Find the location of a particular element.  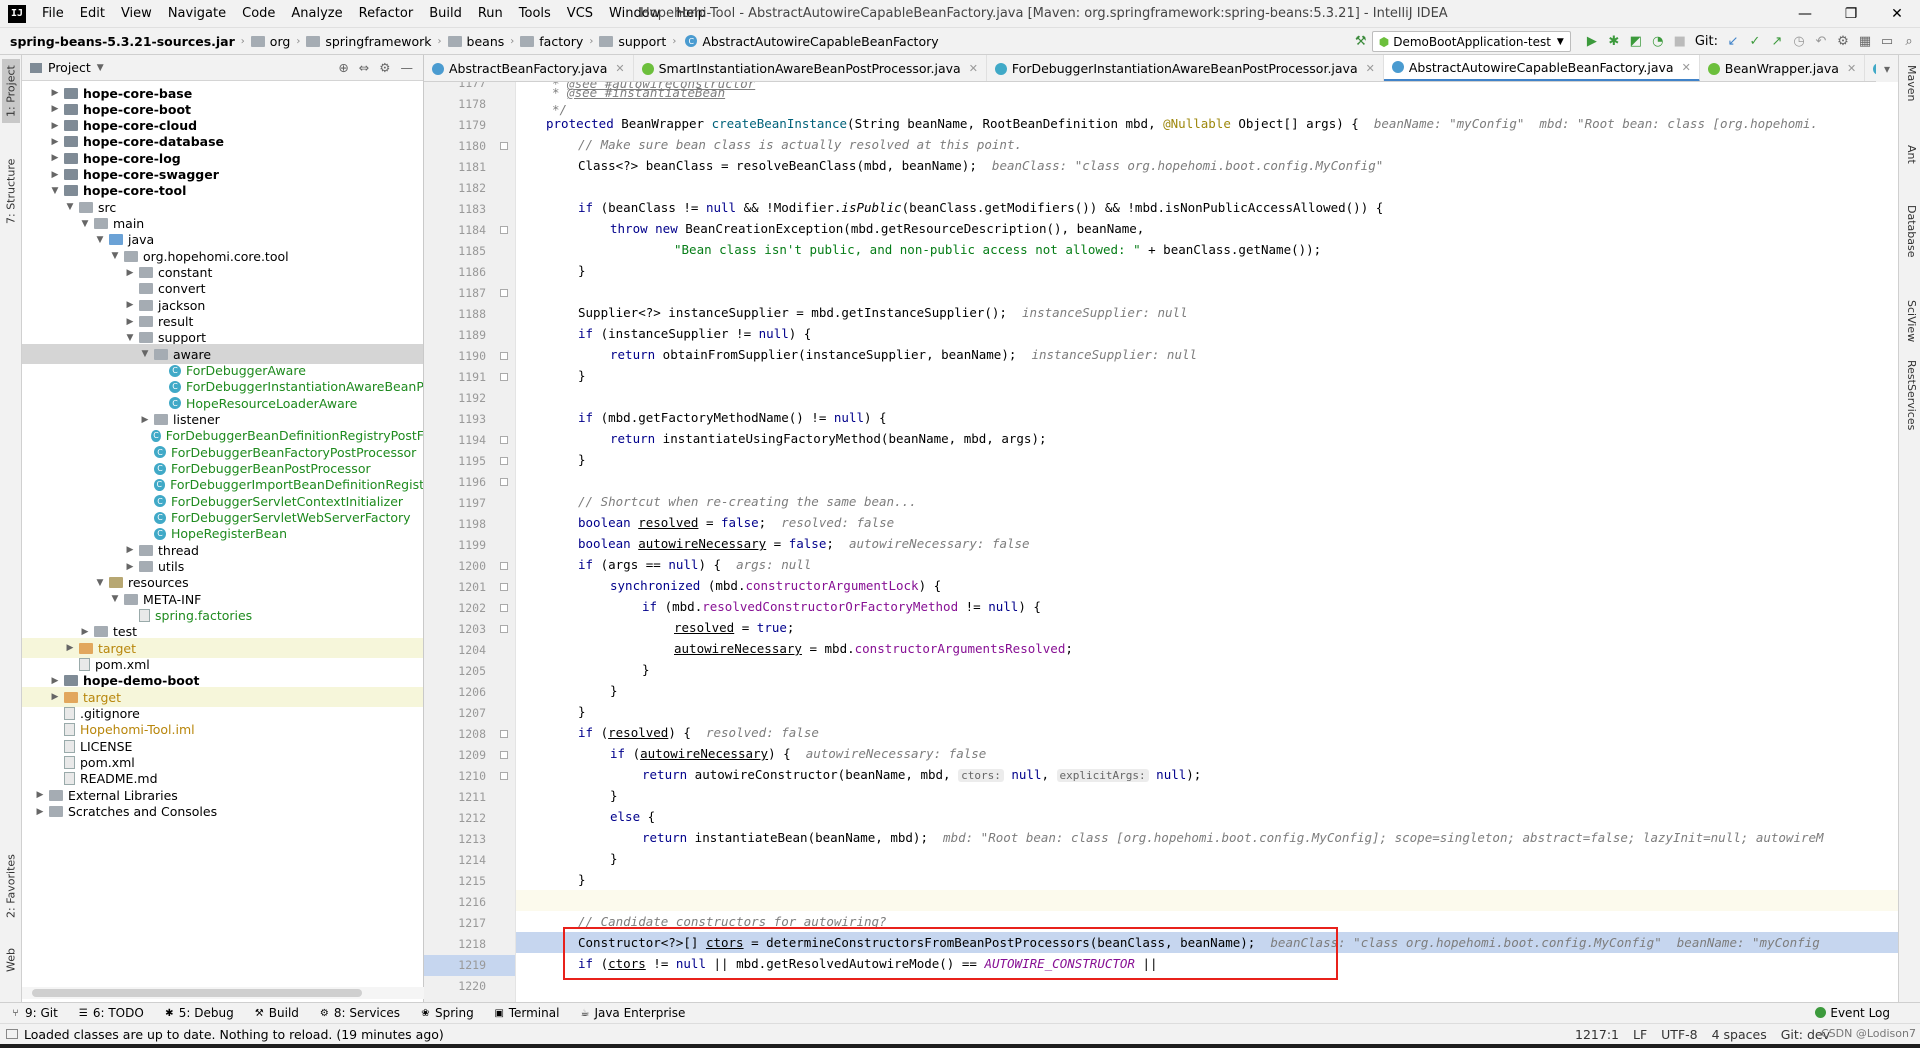

line-number: 1218 is located at coordinates (455, 944).